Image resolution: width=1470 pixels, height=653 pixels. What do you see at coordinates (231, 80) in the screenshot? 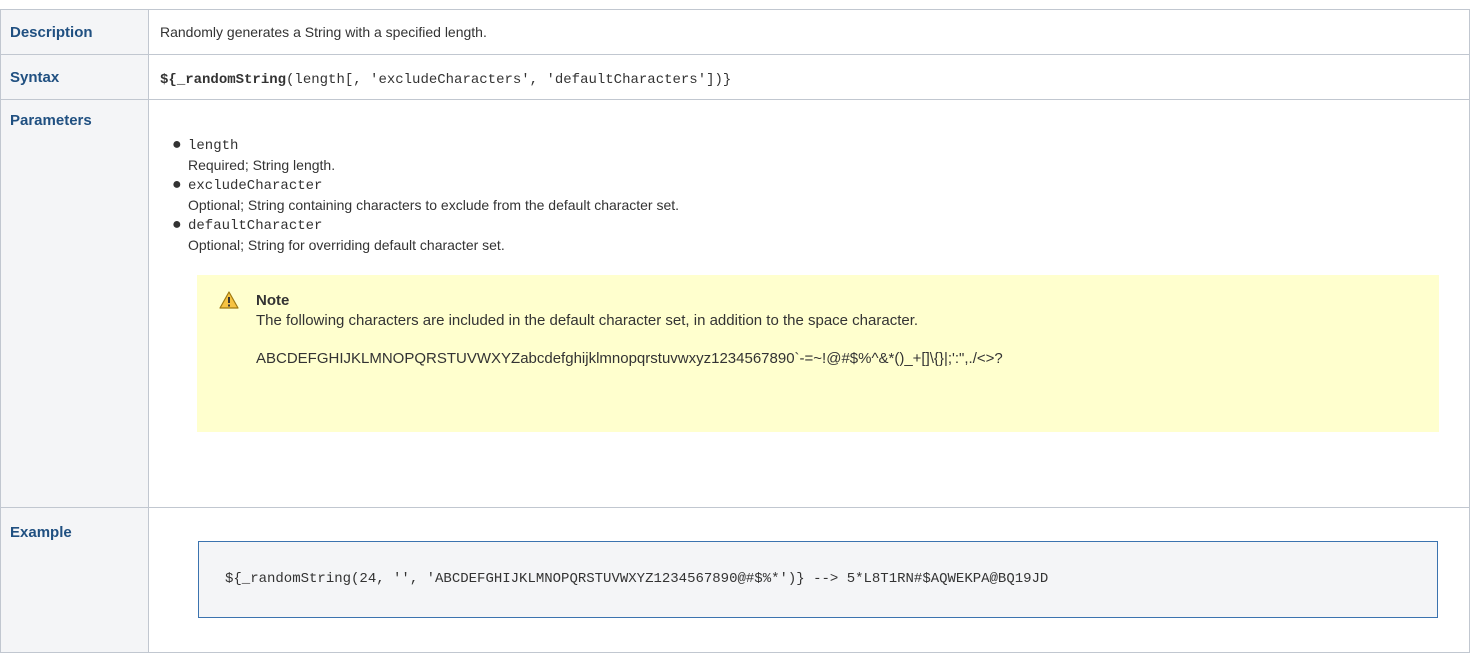
I see `syntax-function-name: _randomString` at bounding box center [231, 80].